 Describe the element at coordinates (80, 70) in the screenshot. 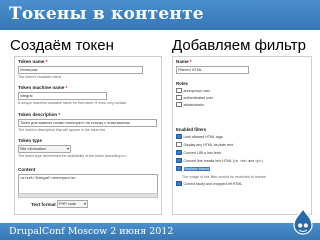

I see `token-name-input: Инлигрим` at that location.